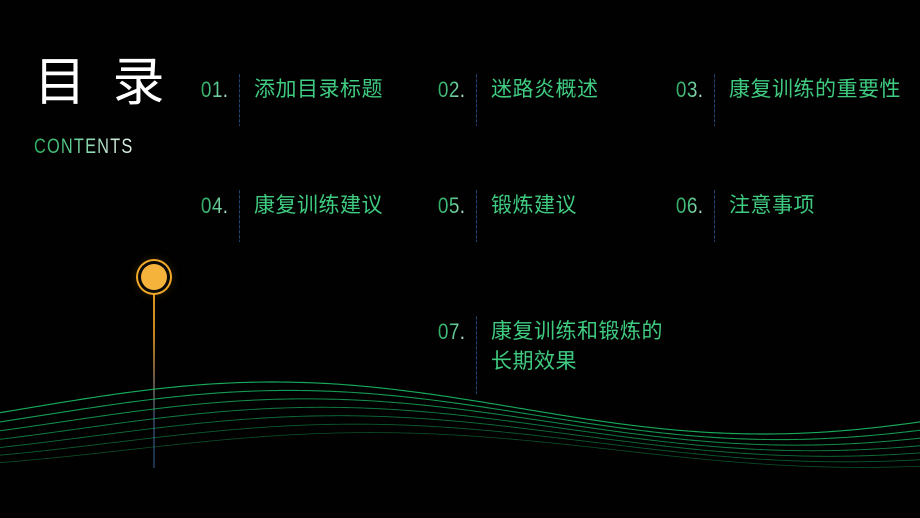  What do you see at coordinates (154, 277) in the screenshot?
I see `timeline-marker-icon` at bounding box center [154, 277].